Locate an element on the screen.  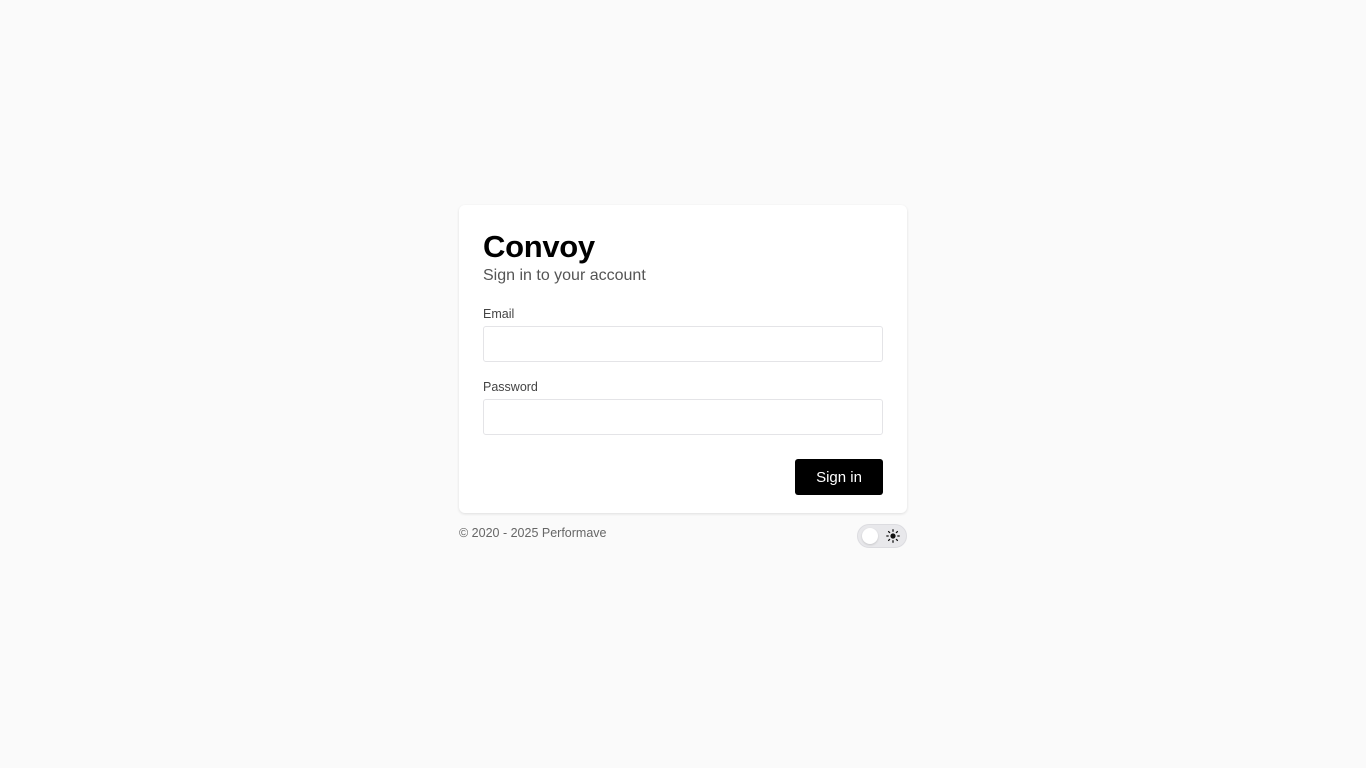
theme-toggle is located at coordinates (882, 536).